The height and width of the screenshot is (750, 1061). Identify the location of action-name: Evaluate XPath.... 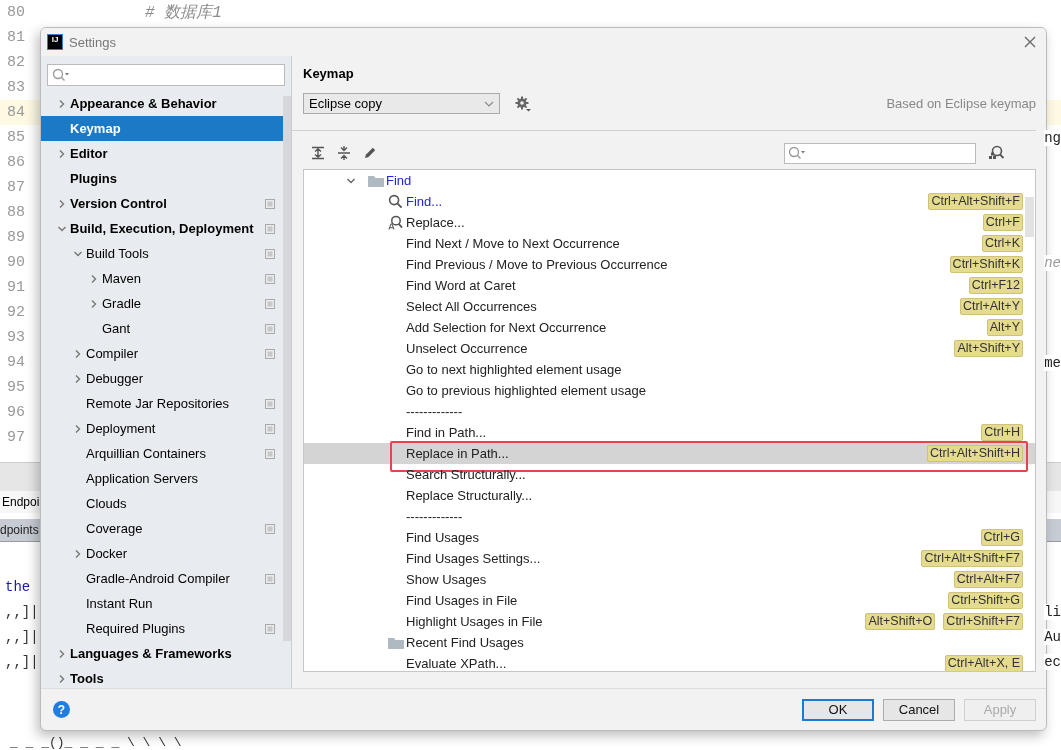
(456, 663).